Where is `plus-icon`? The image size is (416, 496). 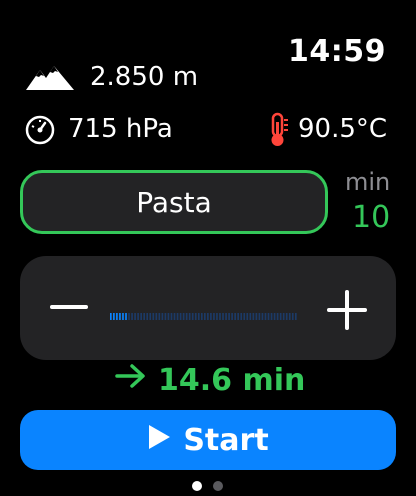
plus-icon is located at coordinates (347, 315).